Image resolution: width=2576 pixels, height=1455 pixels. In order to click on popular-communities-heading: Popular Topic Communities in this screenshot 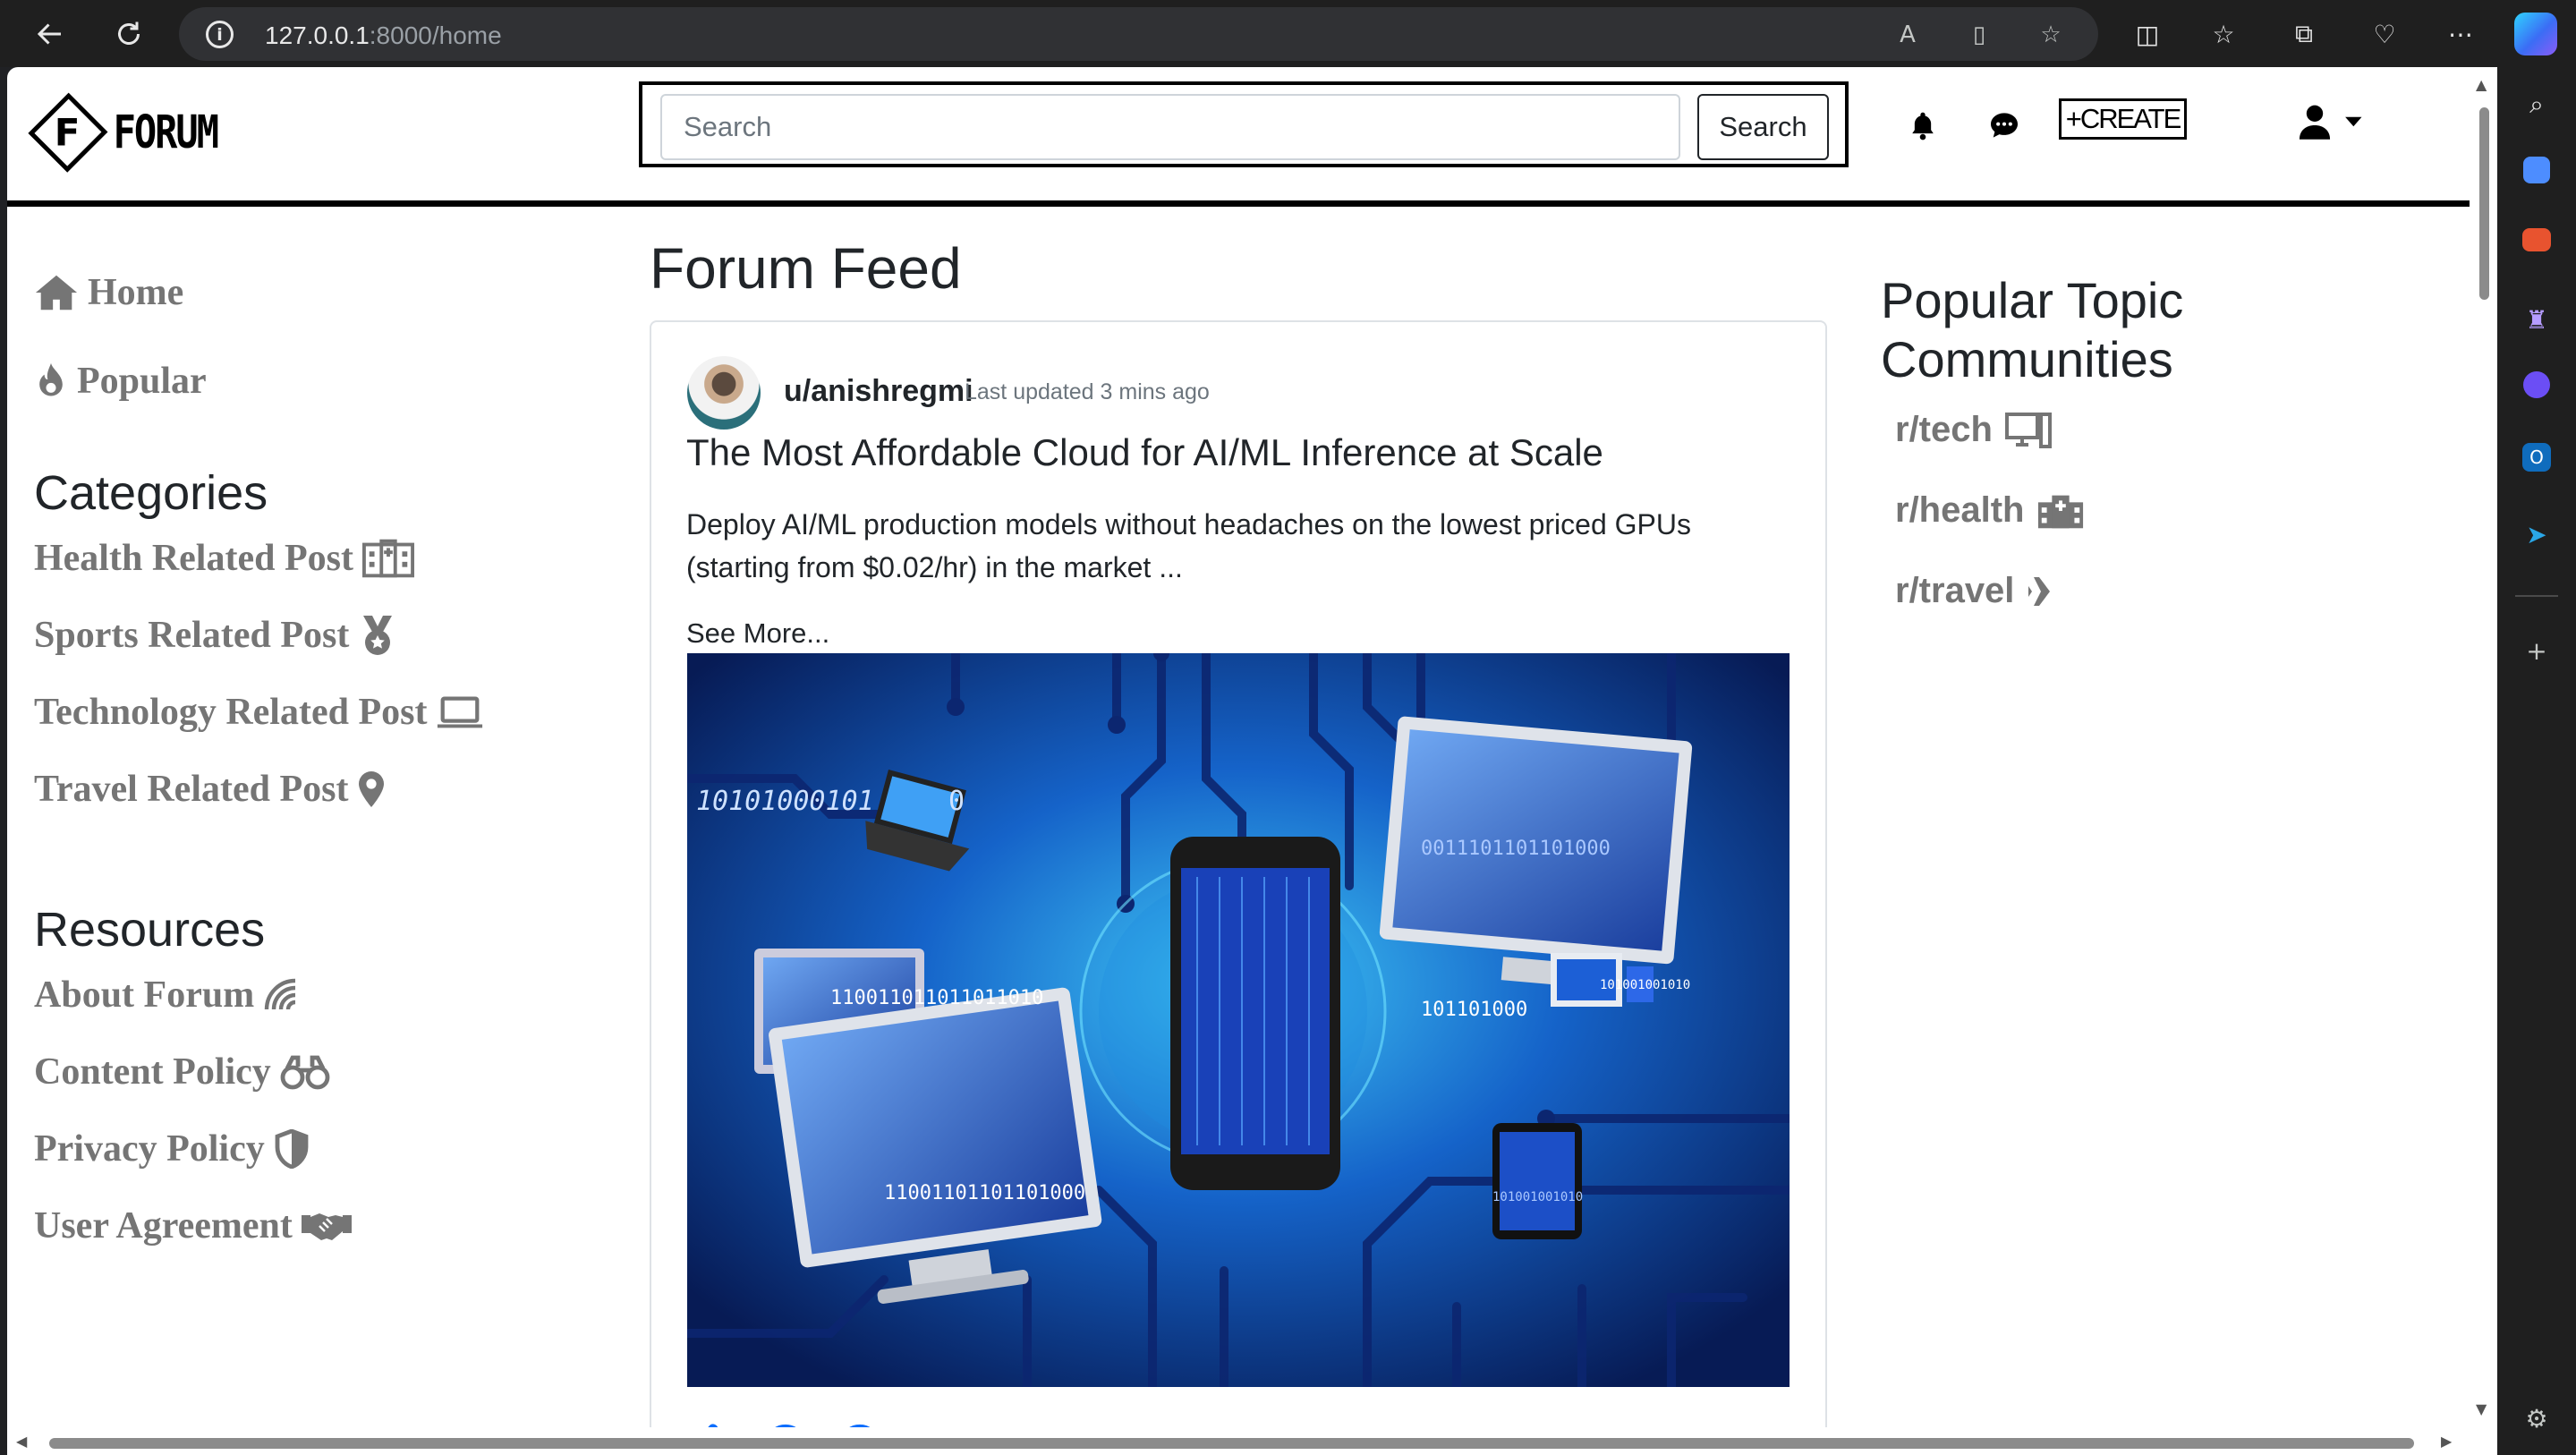, I will do `click(2032, 330)`.